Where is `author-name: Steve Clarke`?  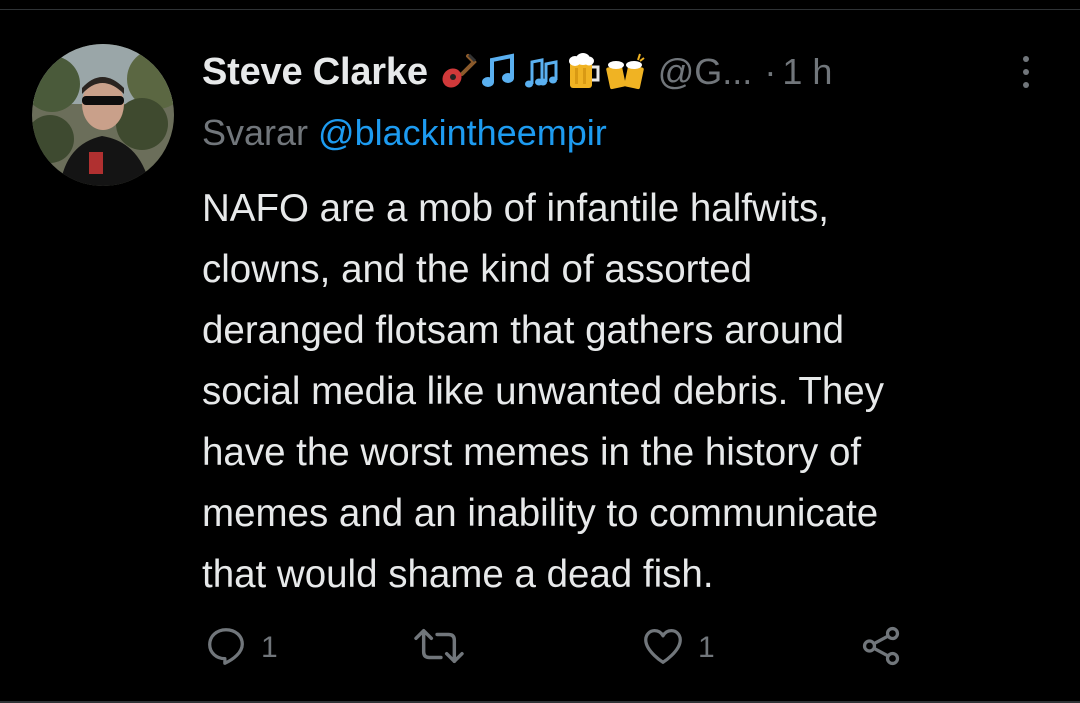
author-name: Steve Clarke is located at coordinates (315, 72).